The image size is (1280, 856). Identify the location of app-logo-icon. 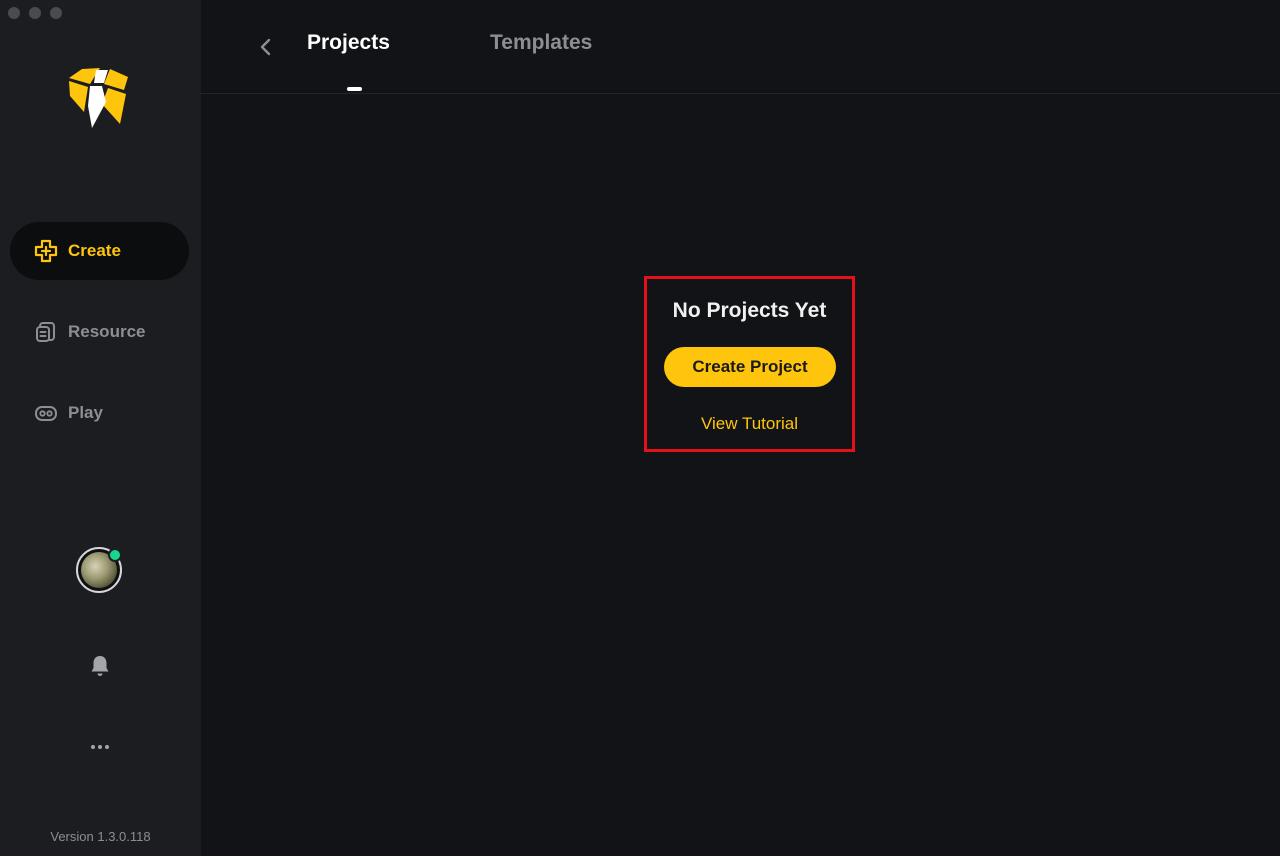
(100, 99).